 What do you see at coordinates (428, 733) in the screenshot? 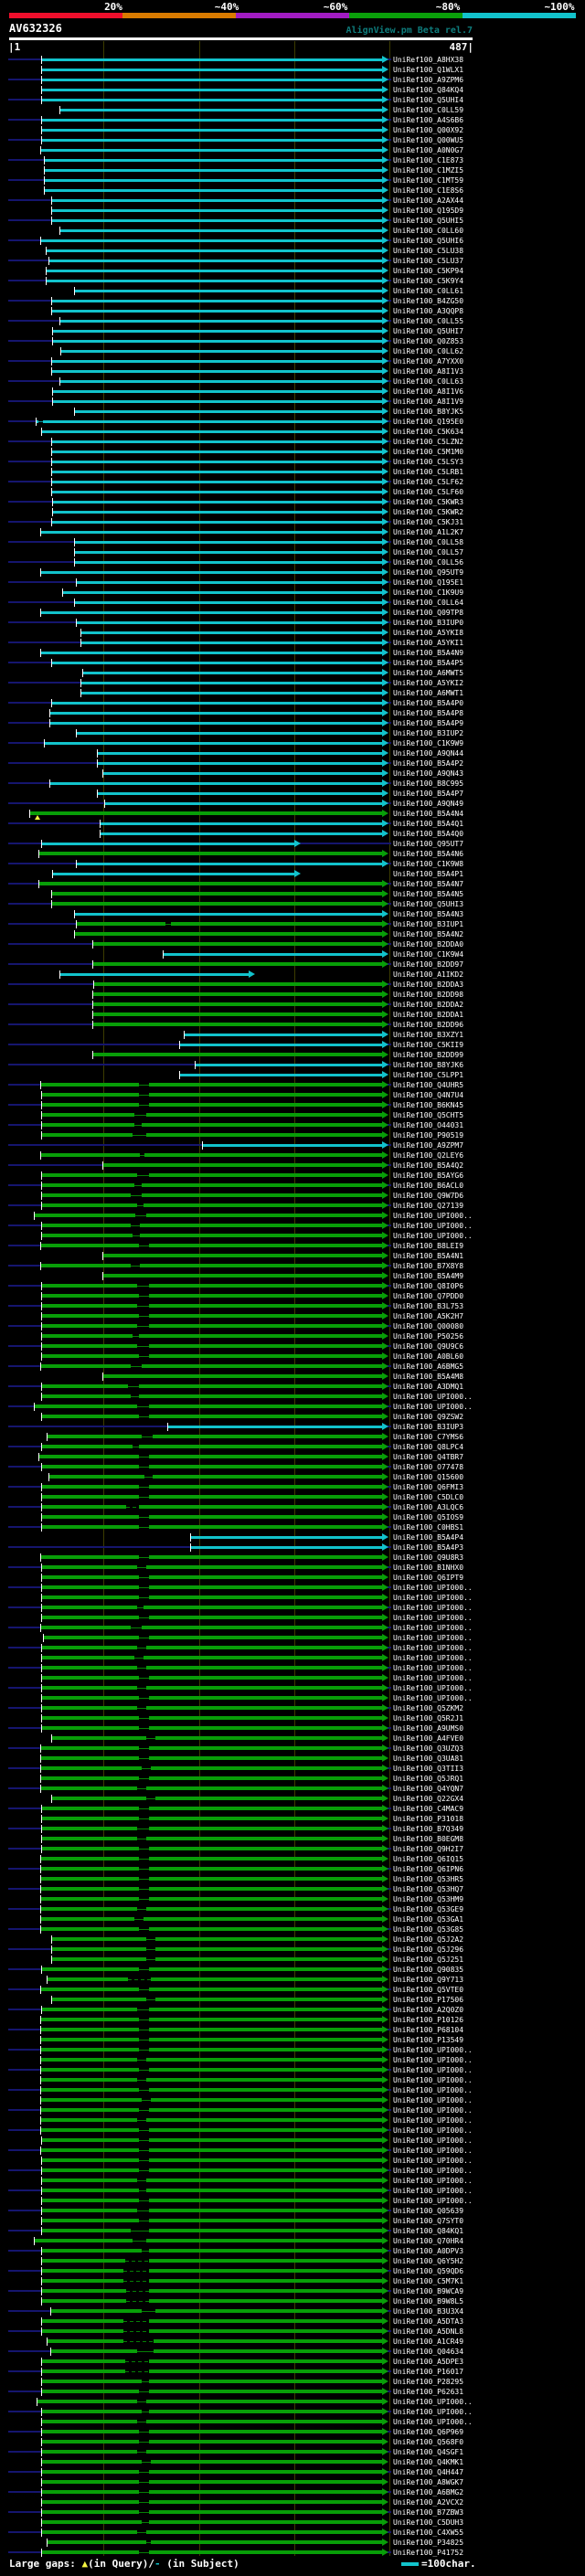
I see `hit-label: UniRef100_B3IUP2` at bounding box center [428, 733].